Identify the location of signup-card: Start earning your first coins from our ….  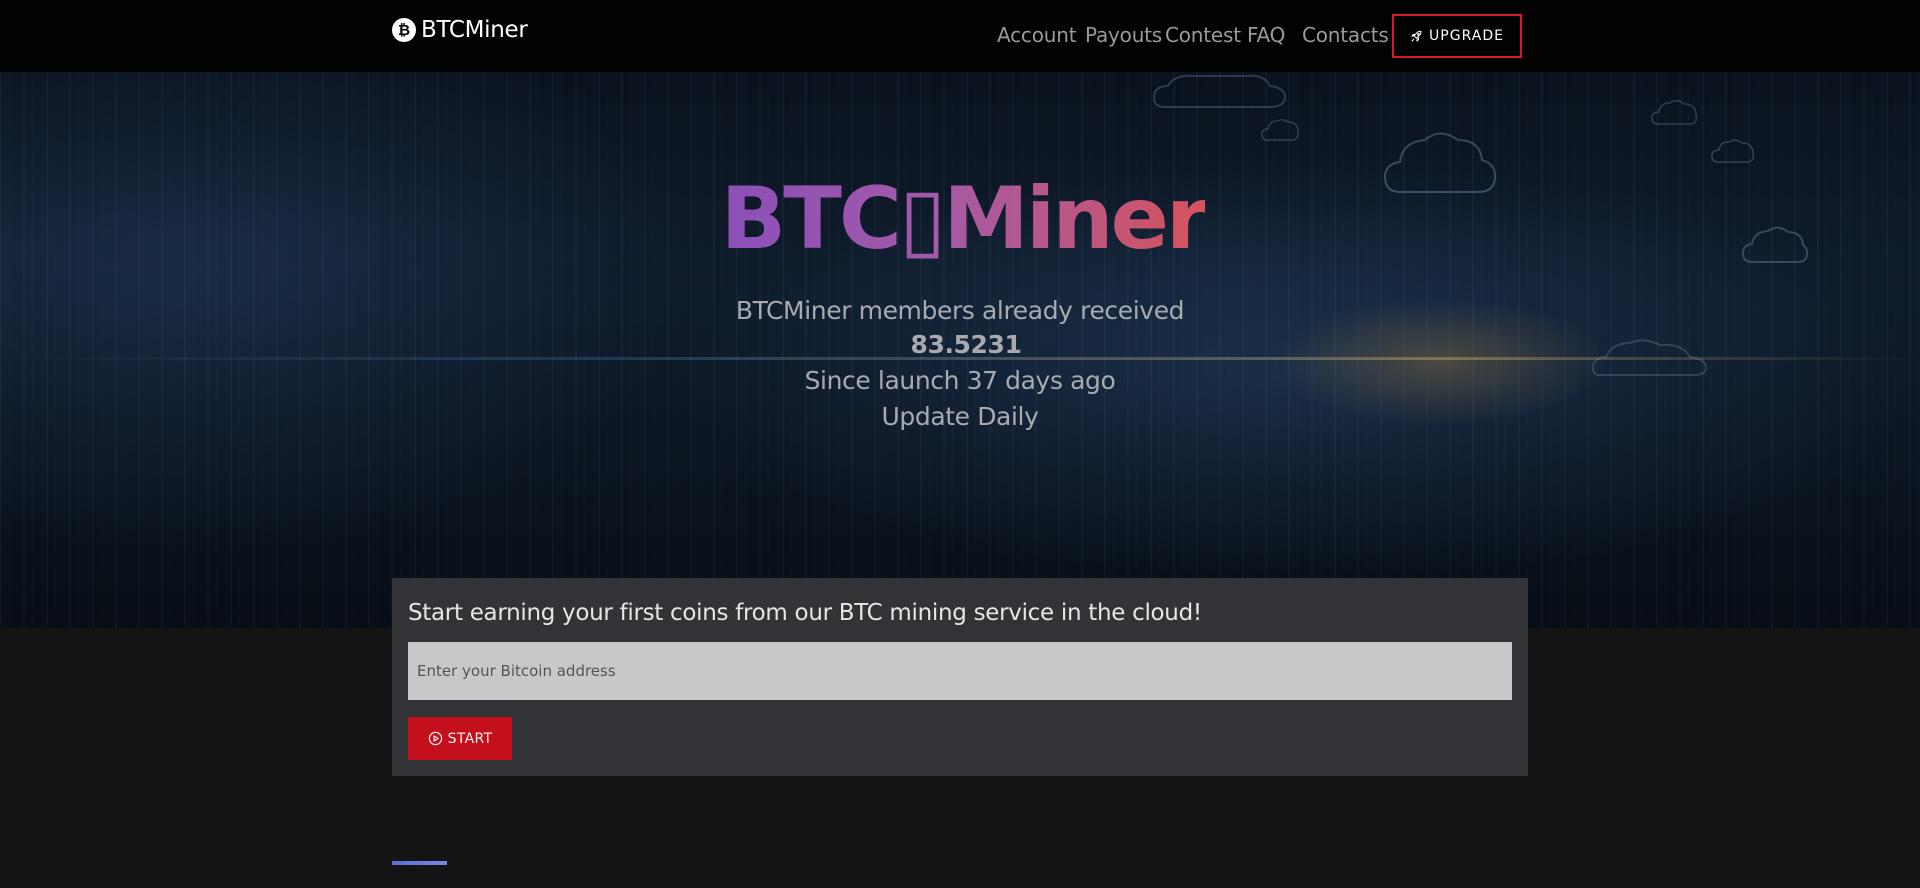
(960, 677).